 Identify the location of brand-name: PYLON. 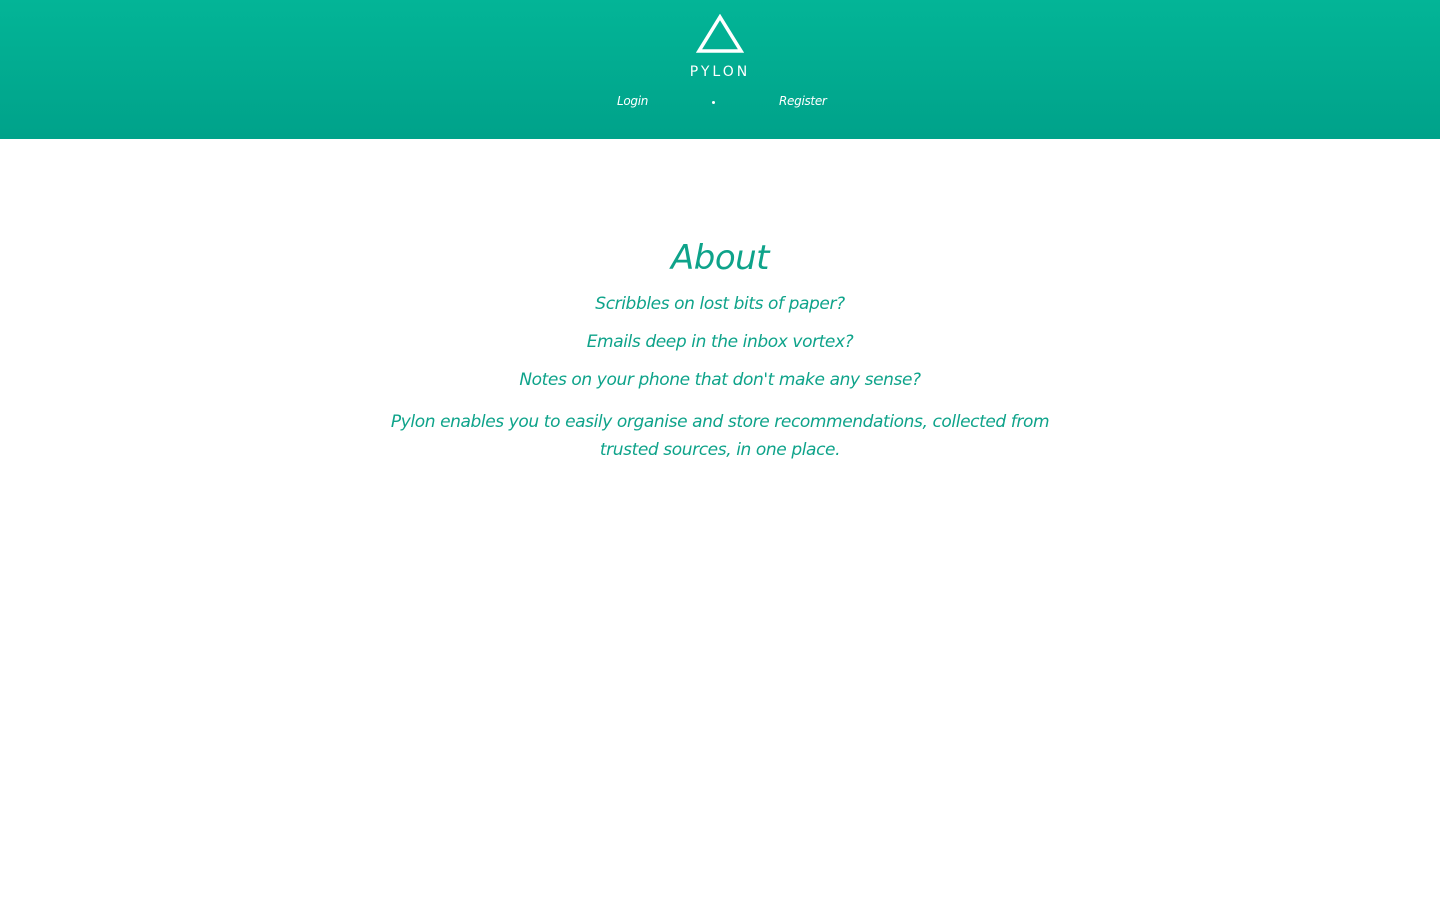
(720, 72).